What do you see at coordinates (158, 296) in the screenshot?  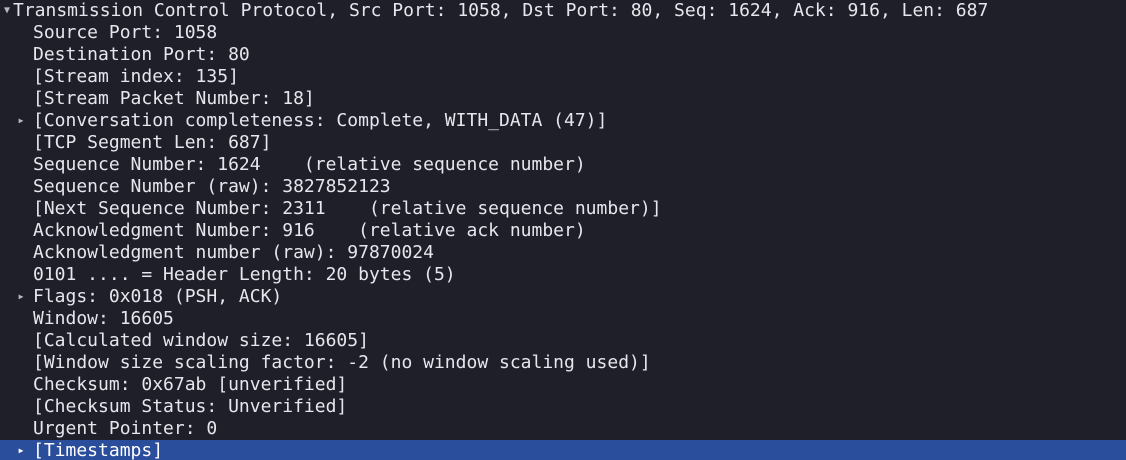 I see `tree-row-label: Flags: 0x018 (PSH, ACK)` at bounding box center [158, 296].